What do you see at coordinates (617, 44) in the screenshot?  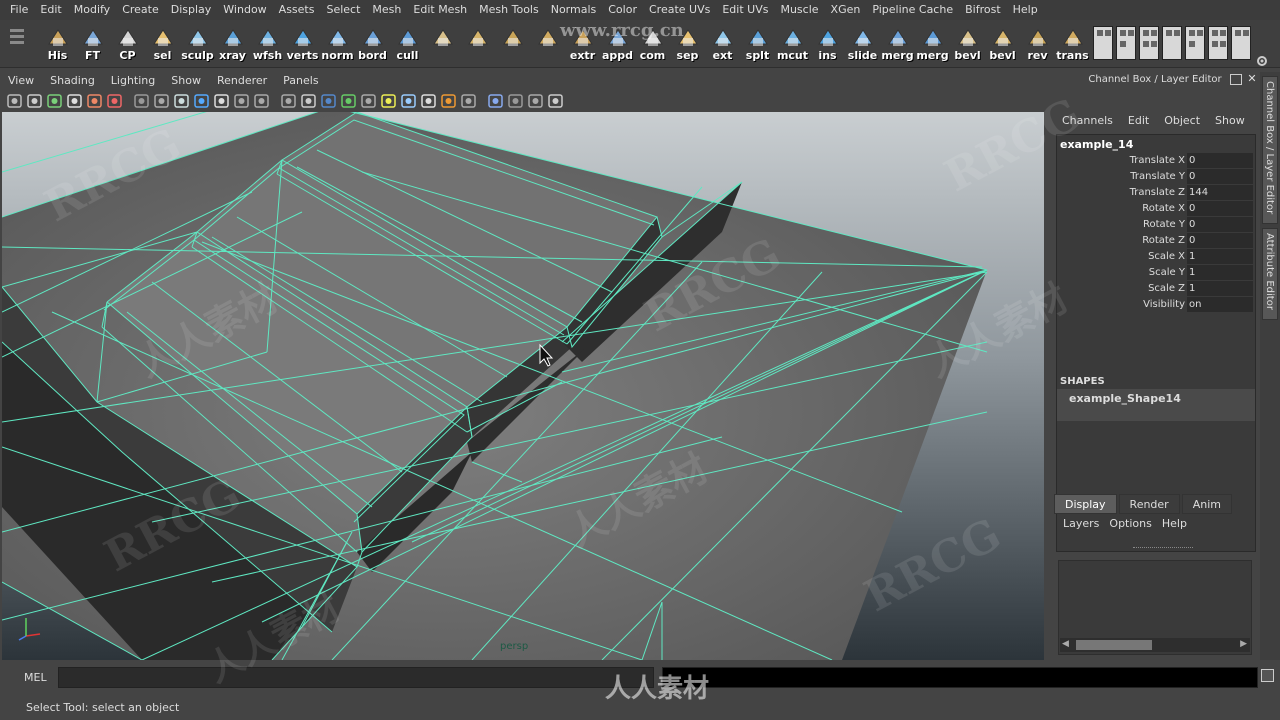 I see `shelf-tool-appd: appd` at bounding box center [617, 44].